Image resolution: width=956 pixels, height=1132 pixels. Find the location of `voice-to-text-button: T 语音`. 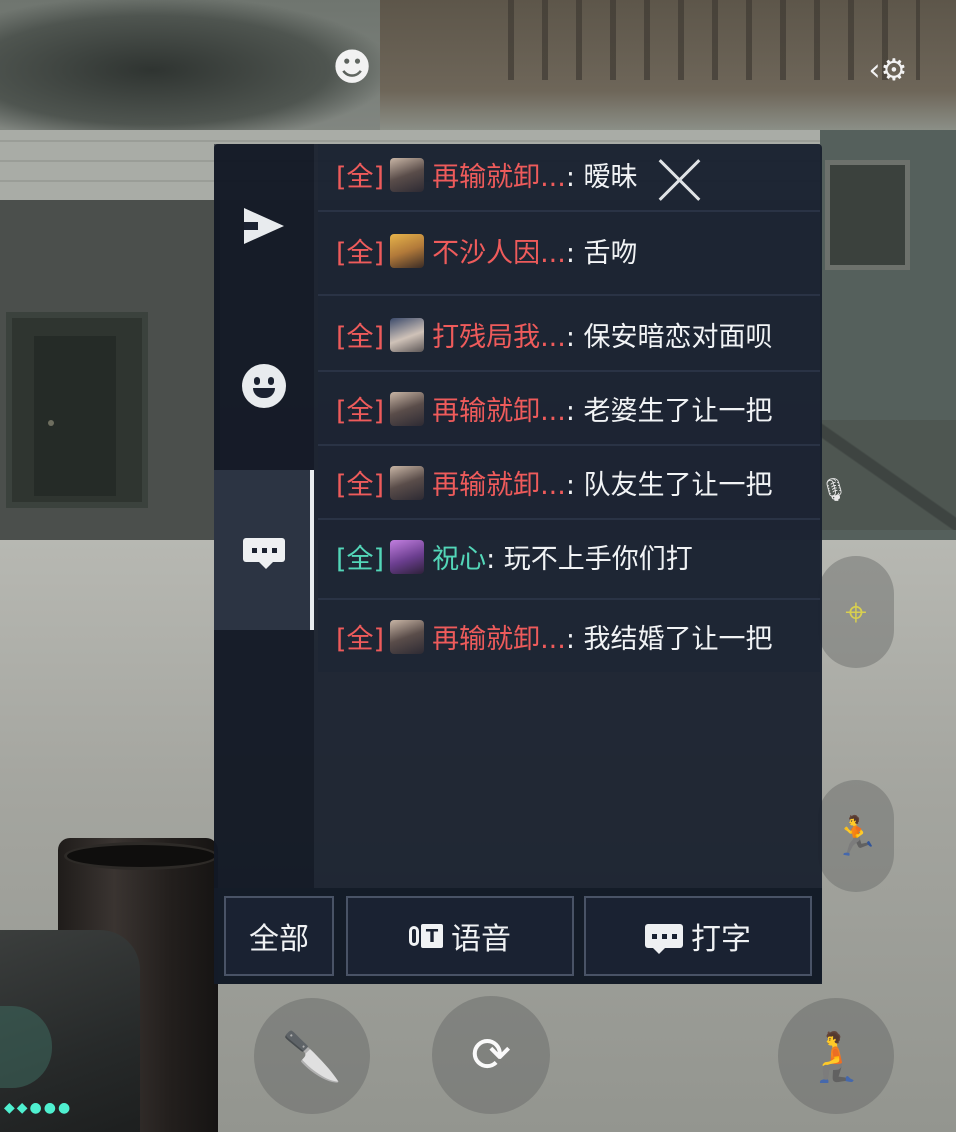

voice-to-text-button: T 语音 is located at coordinates (460, 936).